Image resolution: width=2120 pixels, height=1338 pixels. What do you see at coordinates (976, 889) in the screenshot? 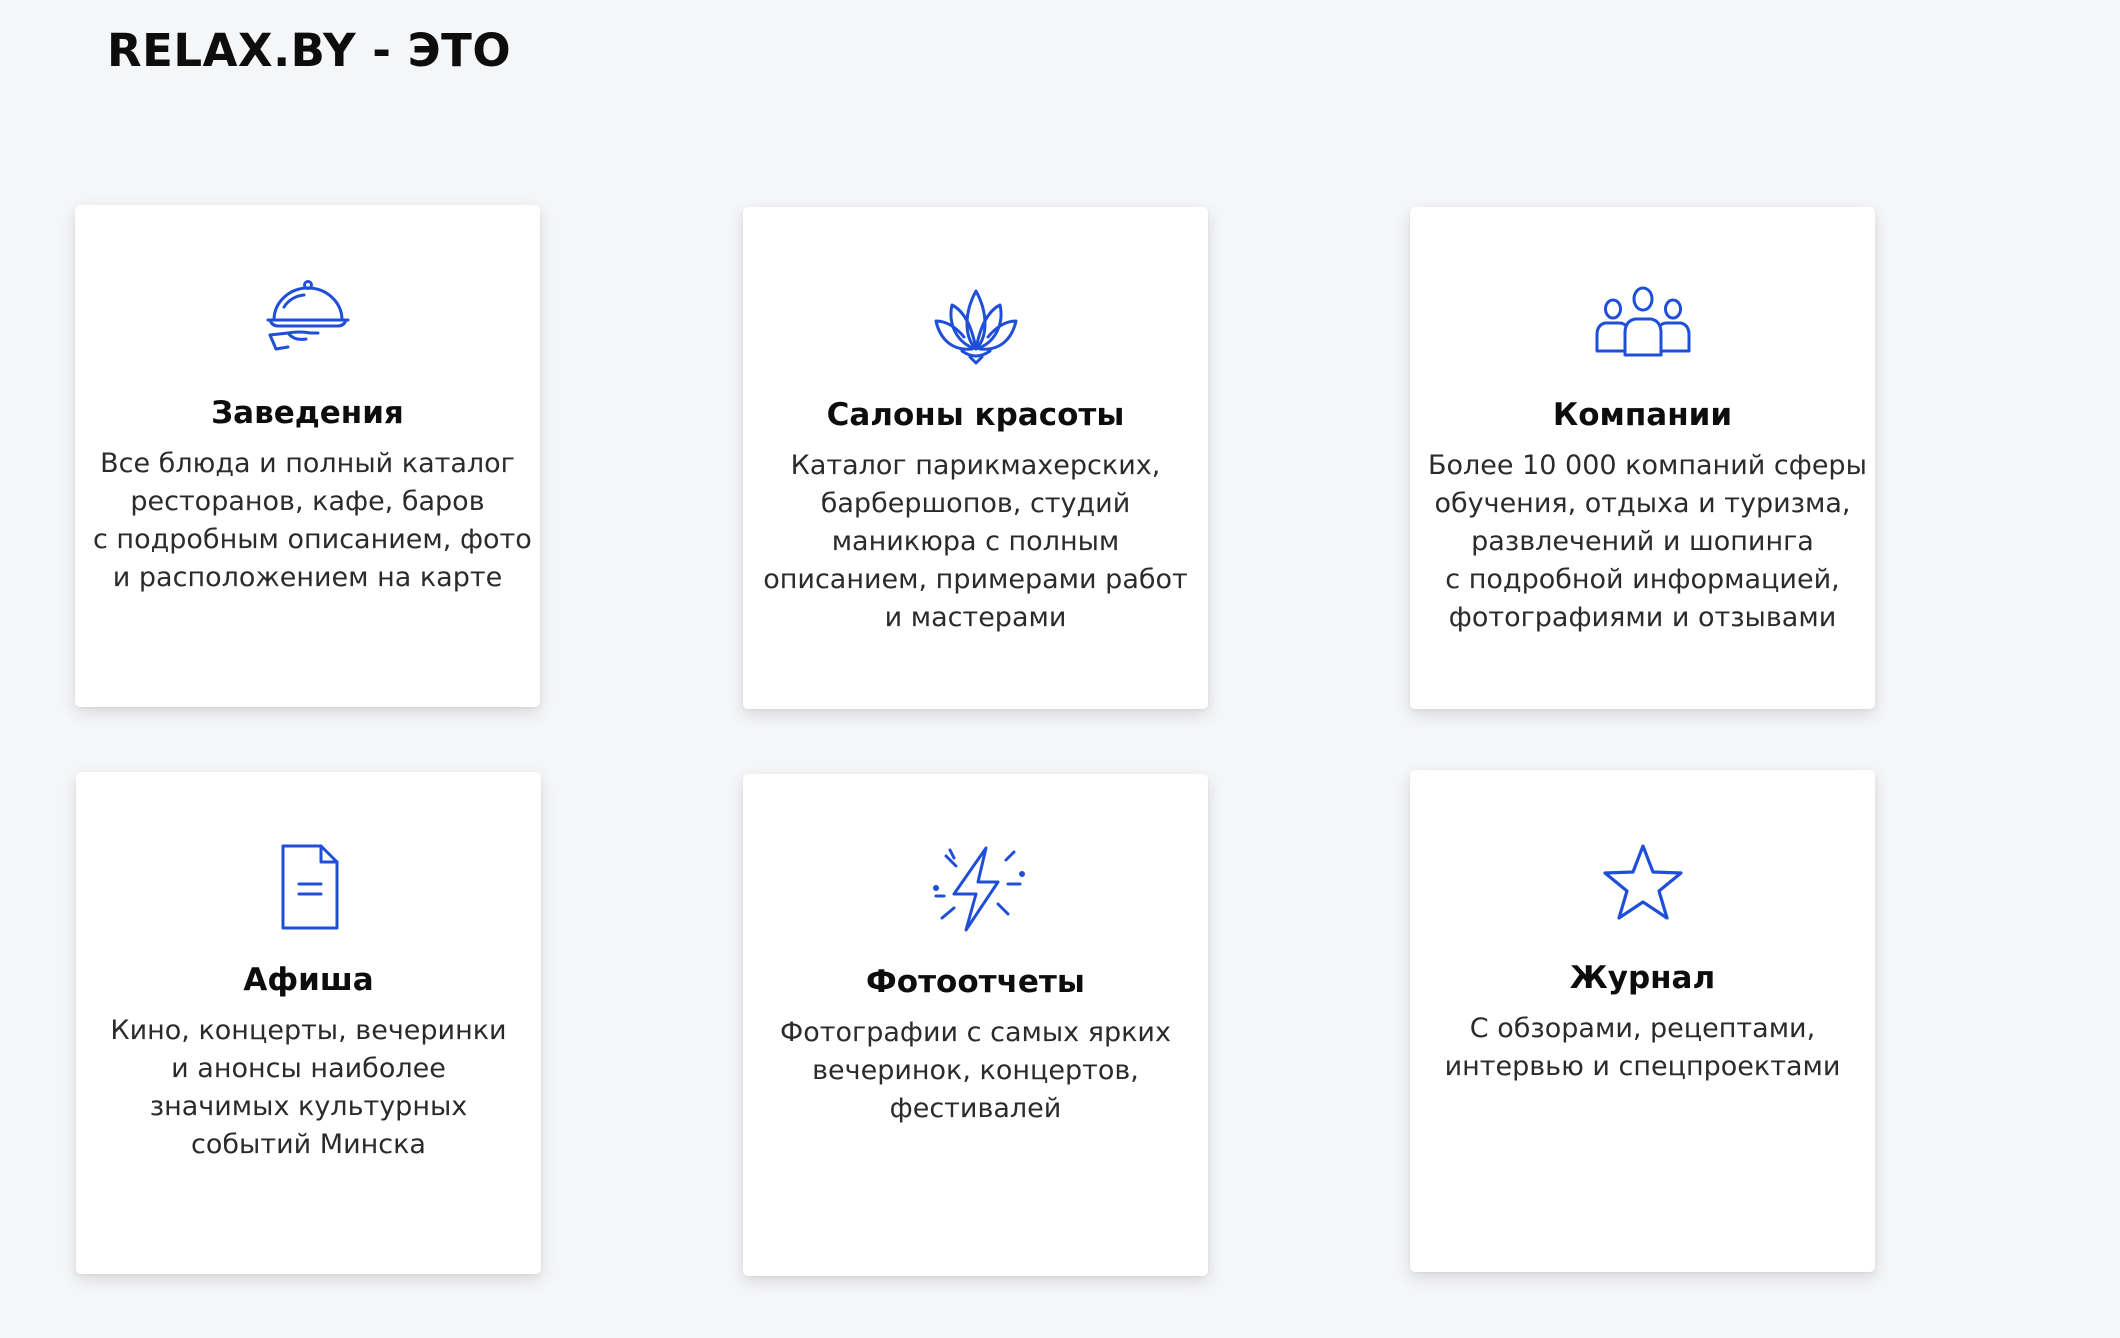
I see `lightning-flash-icon` at bounding box center [976, 889].